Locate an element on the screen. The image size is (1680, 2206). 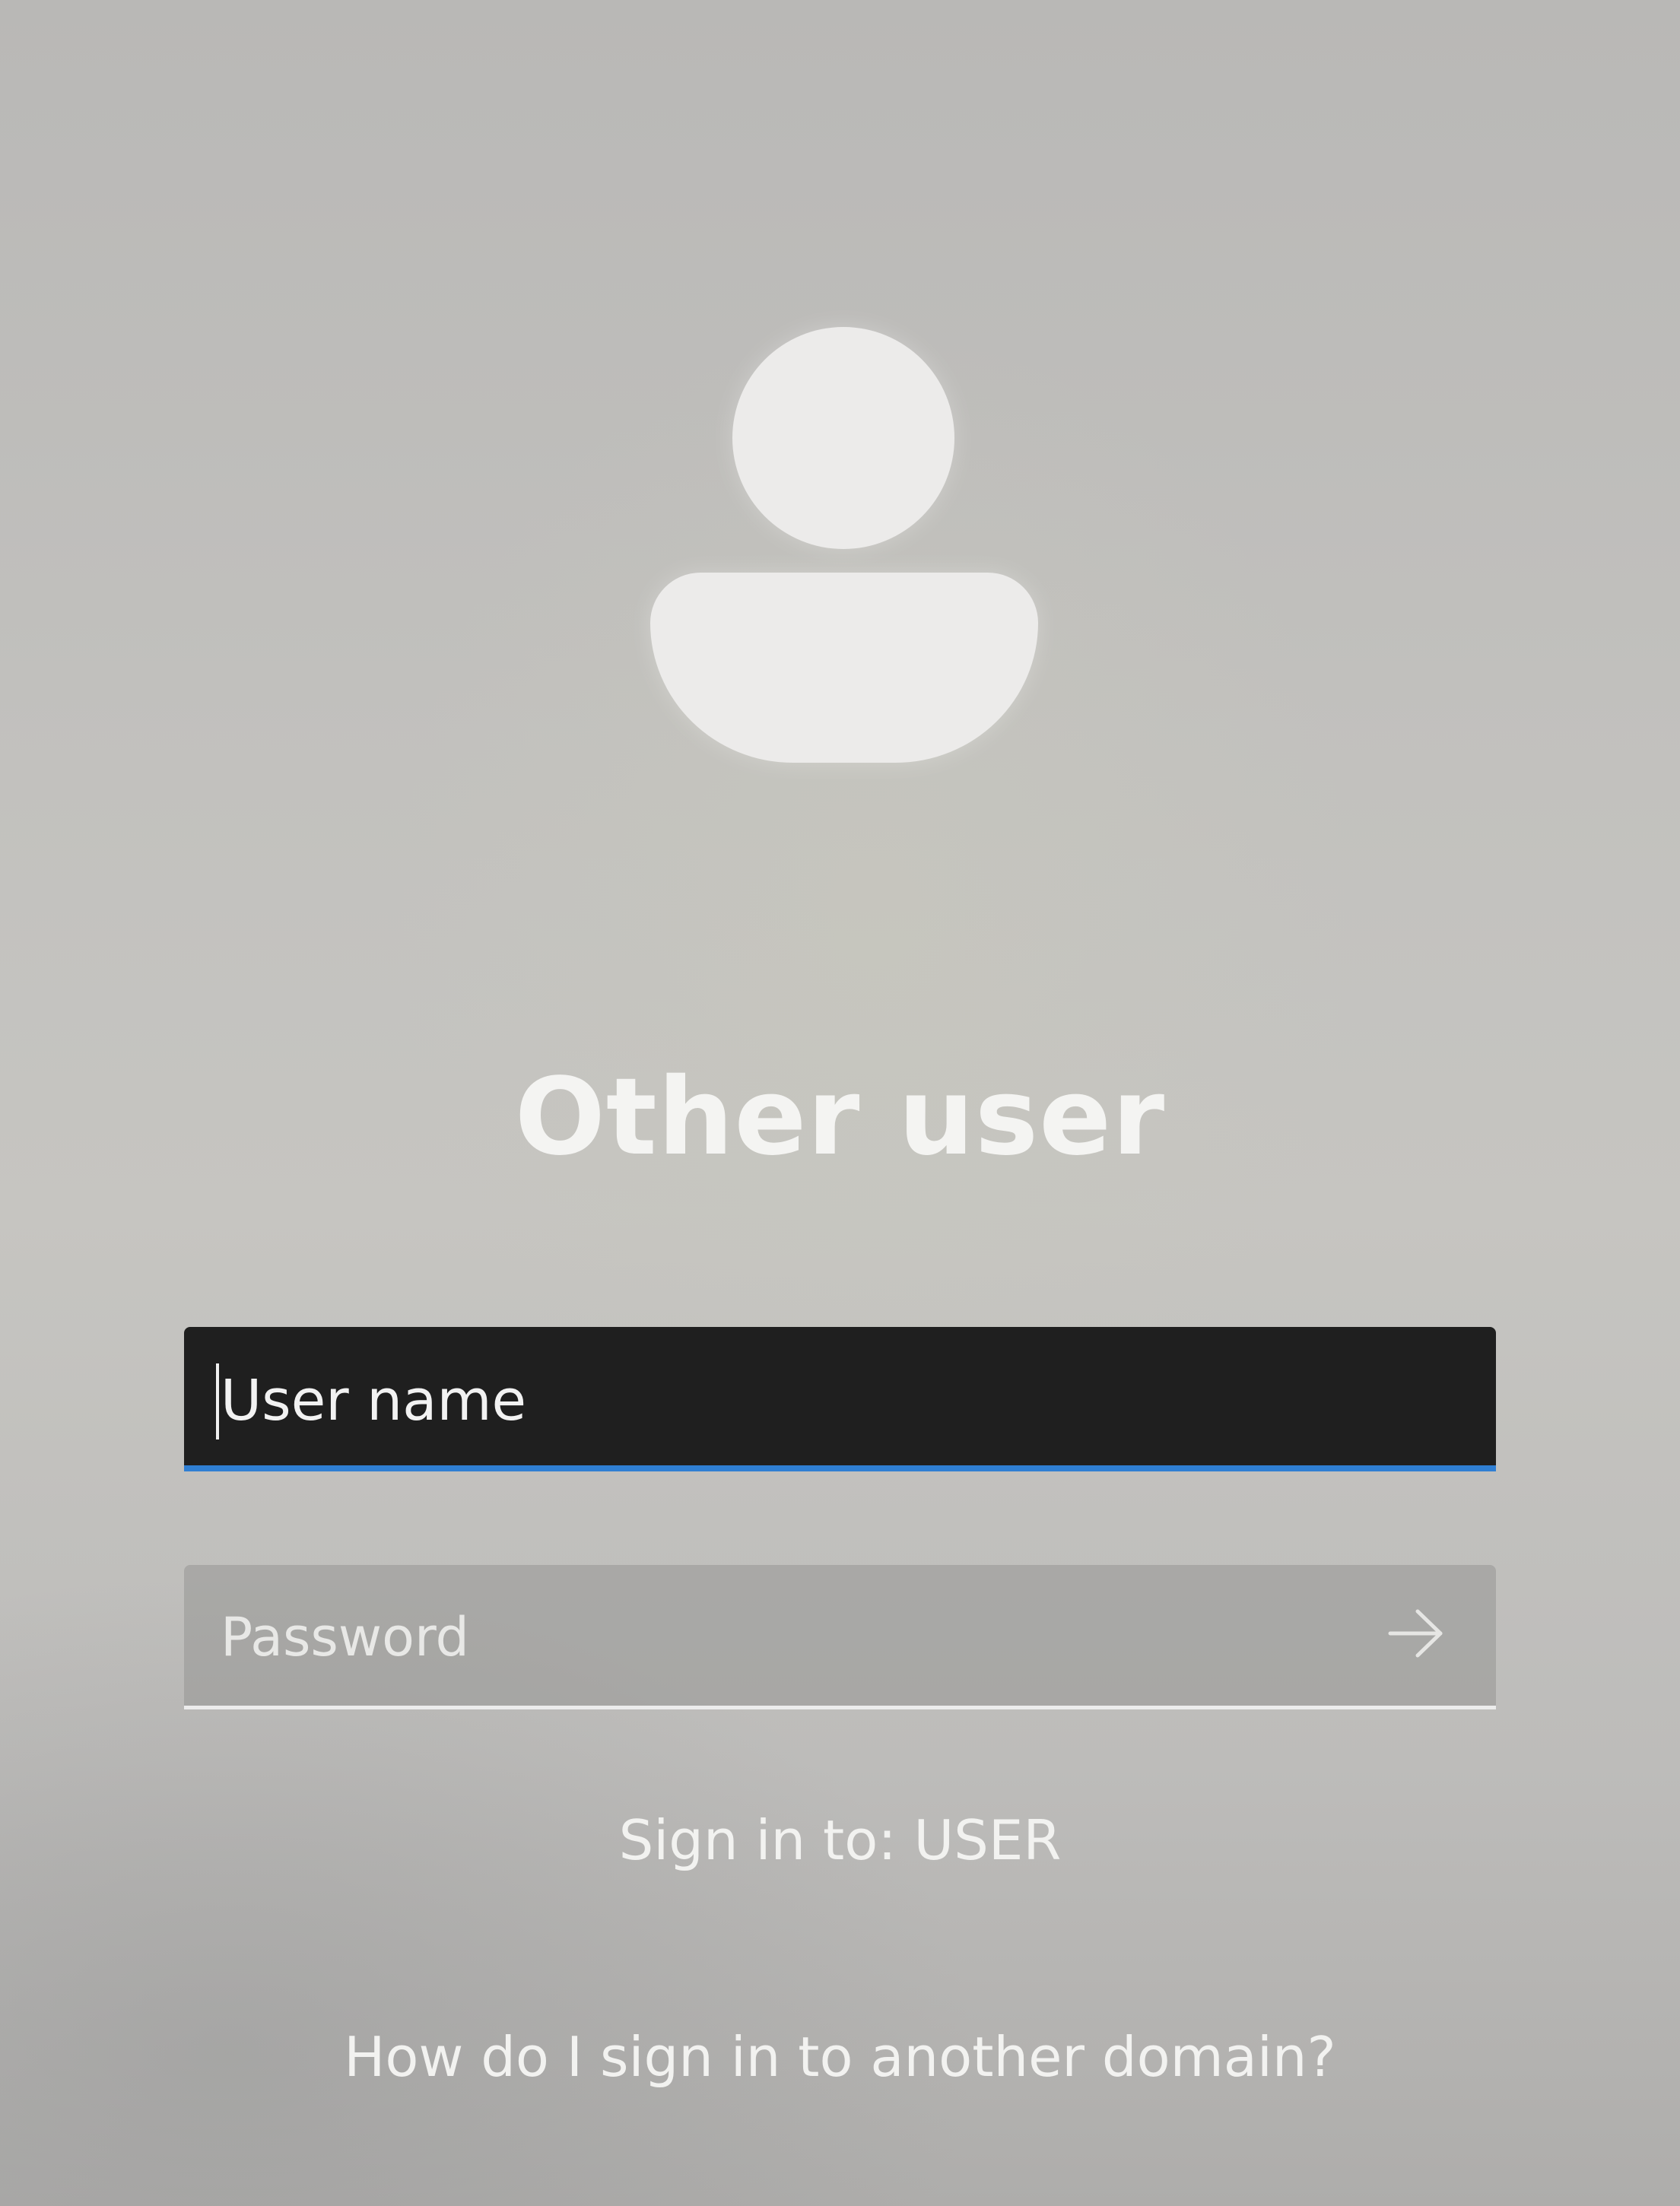
account-title: Other user is located at coordinates (840, 1117).